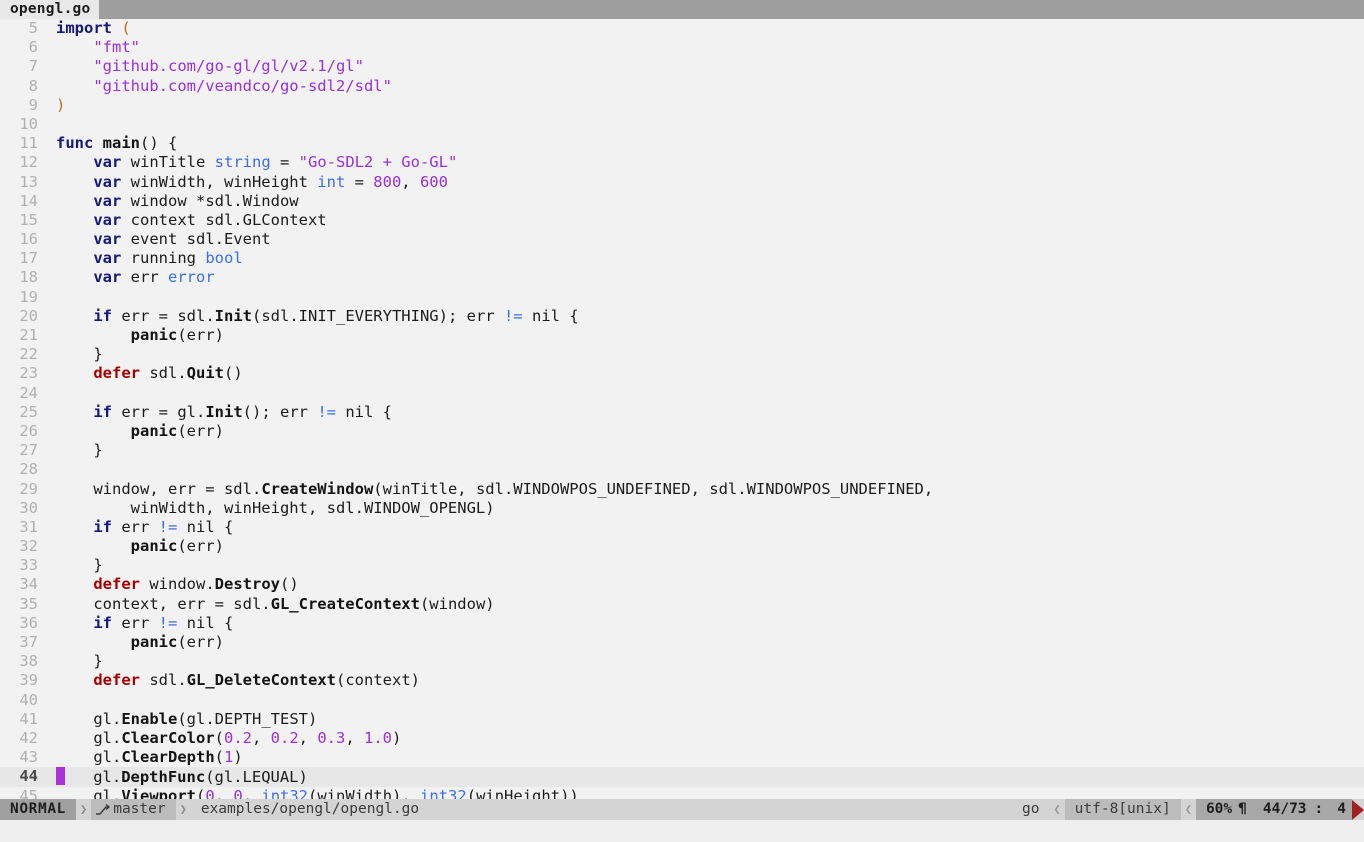 The image size is (1364, 842). Describe the element at coordinates (149, 143) in the screenshot. I see `token-par2: ()` at that location.